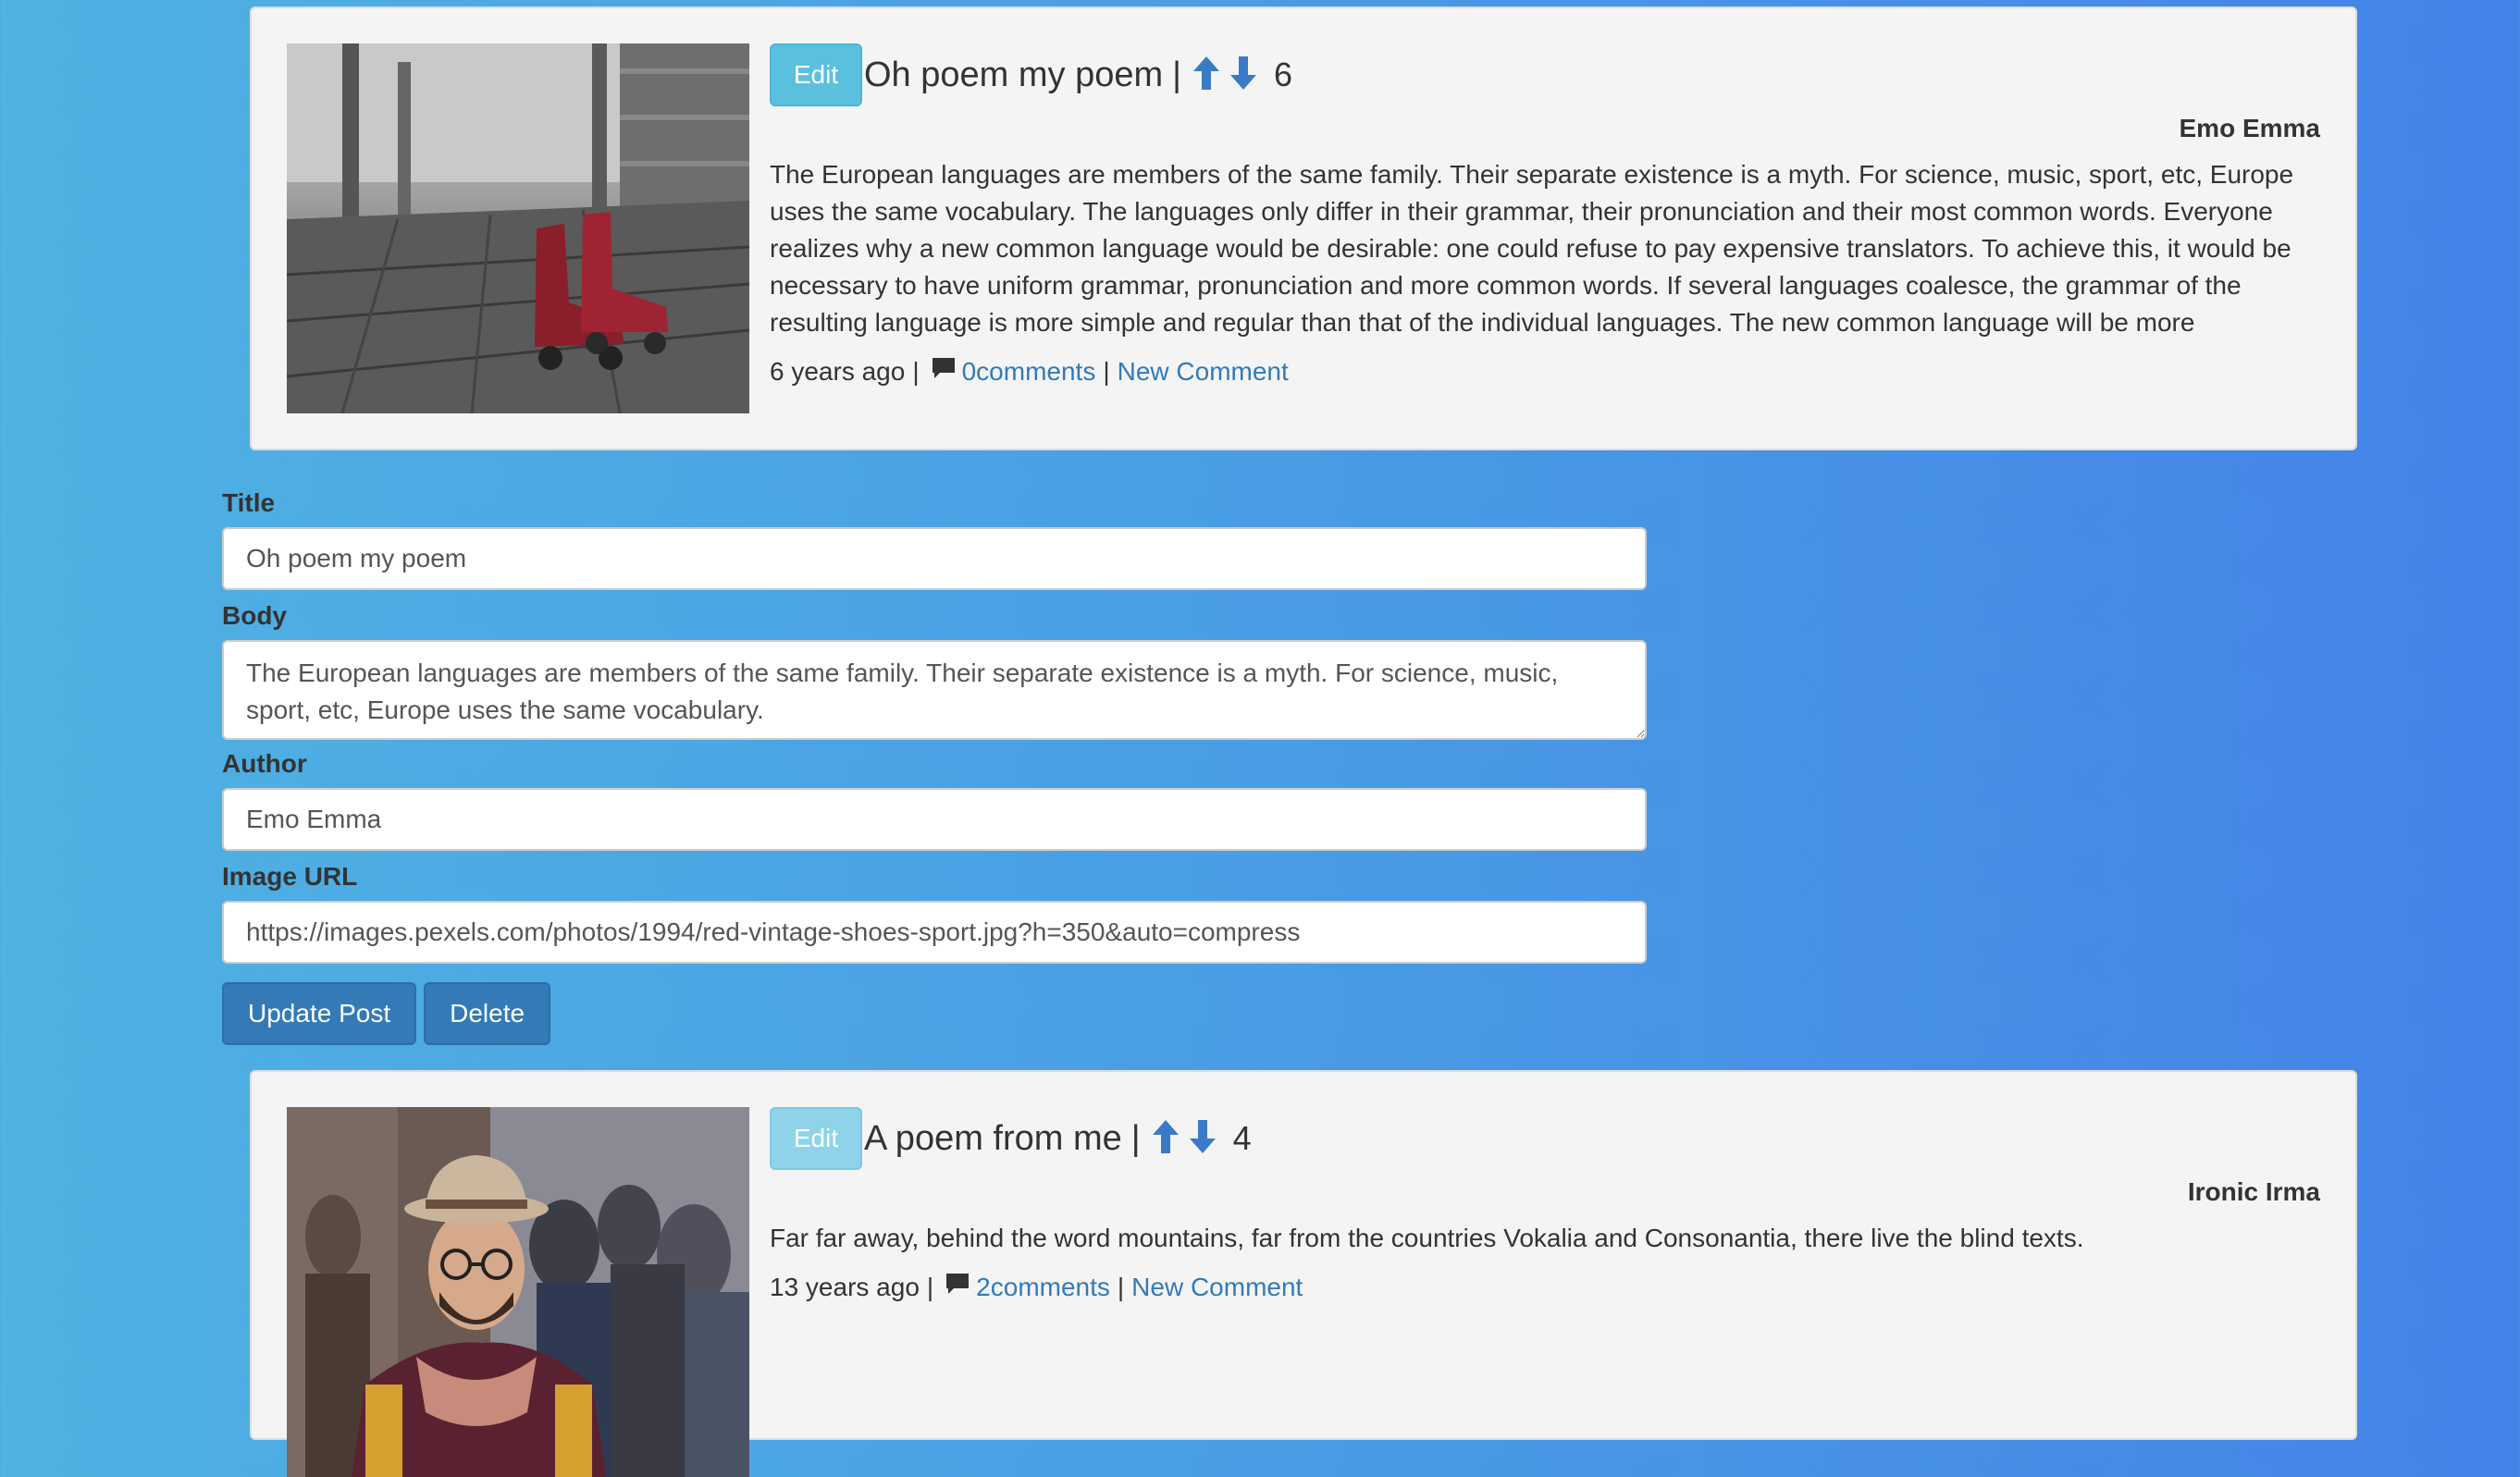 The width and height of the screenshot is (2520, 1477). I want to click on post-title: A poem from me, so click(993, 1138).